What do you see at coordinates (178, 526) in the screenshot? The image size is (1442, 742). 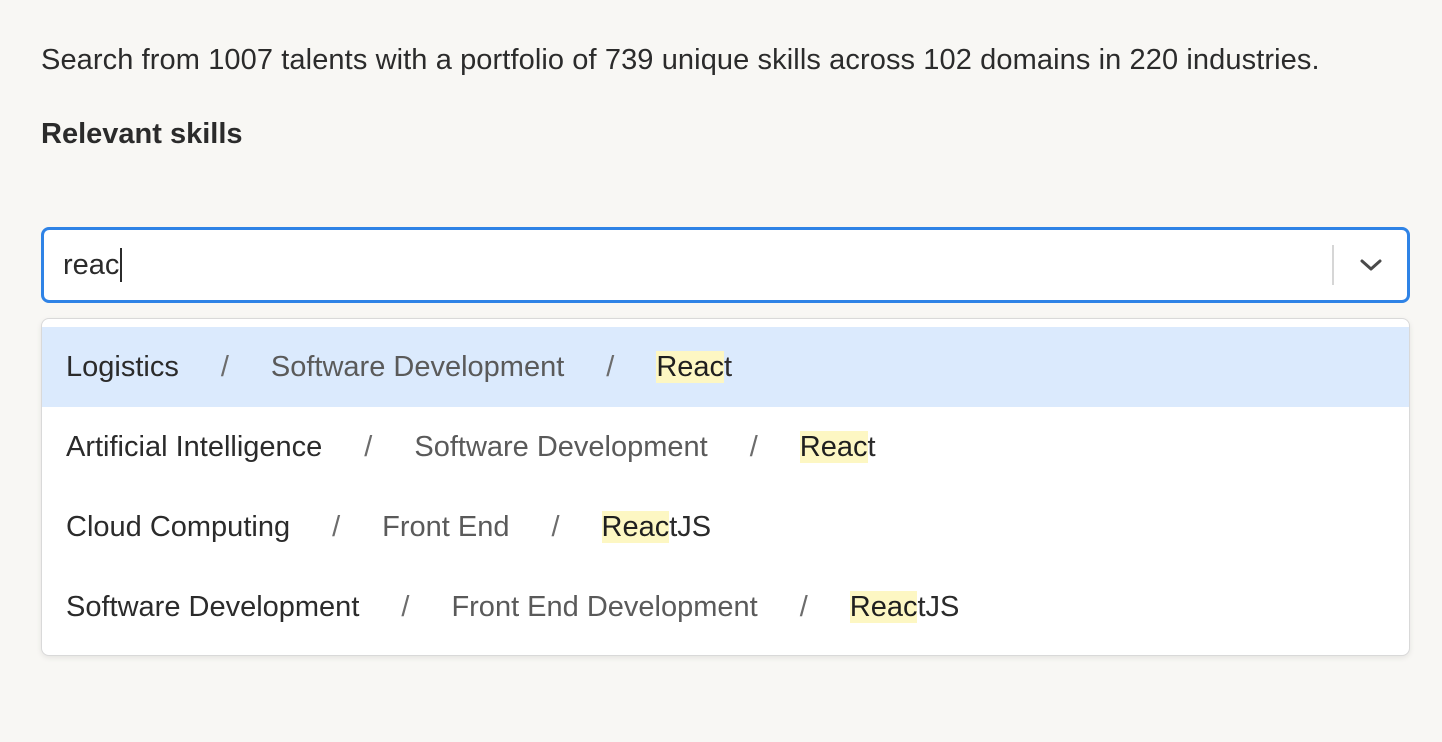 I see `option-industry: Cloud Computing` at bounding box center [178, 526].